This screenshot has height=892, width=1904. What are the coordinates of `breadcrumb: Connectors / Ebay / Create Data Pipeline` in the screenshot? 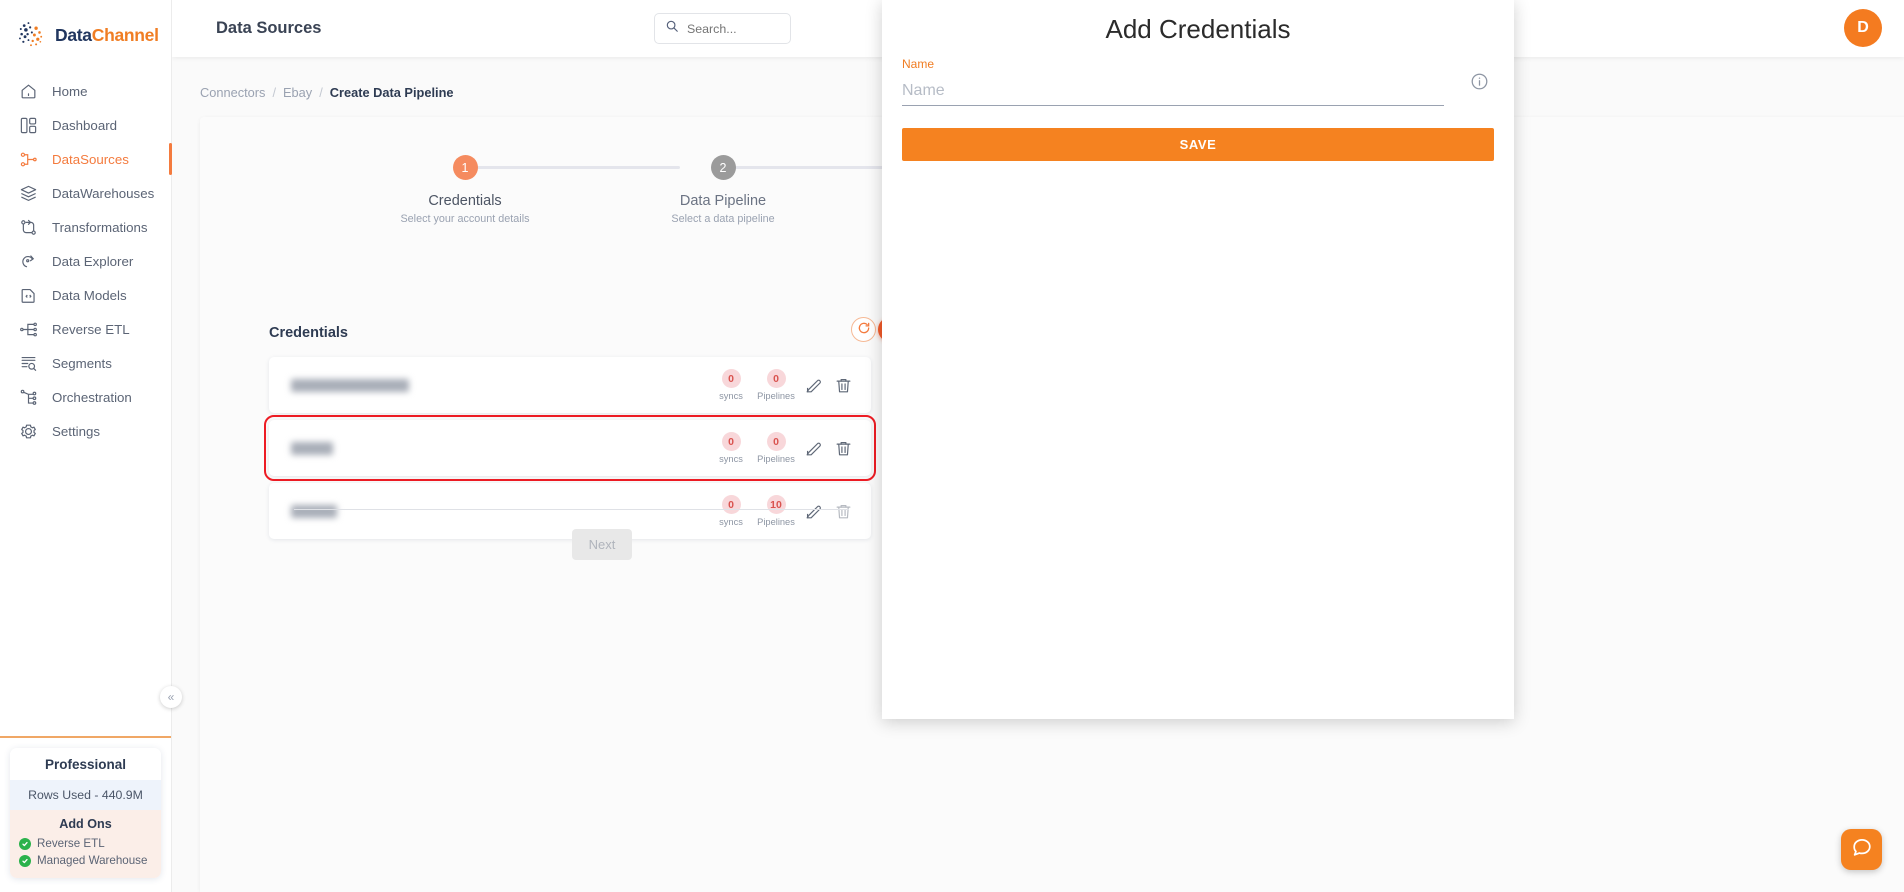 It's located at (327, 92).